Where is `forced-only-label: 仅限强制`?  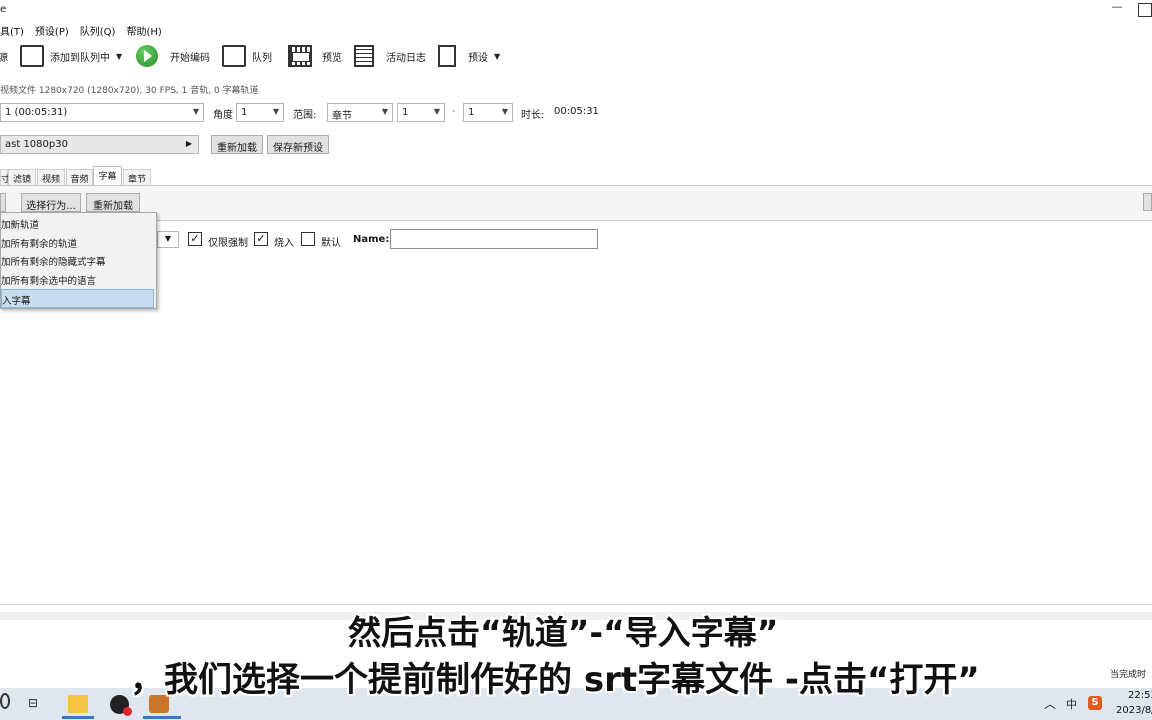
forced-only-label: 仅限强制 is located at coordinates (228, 243).